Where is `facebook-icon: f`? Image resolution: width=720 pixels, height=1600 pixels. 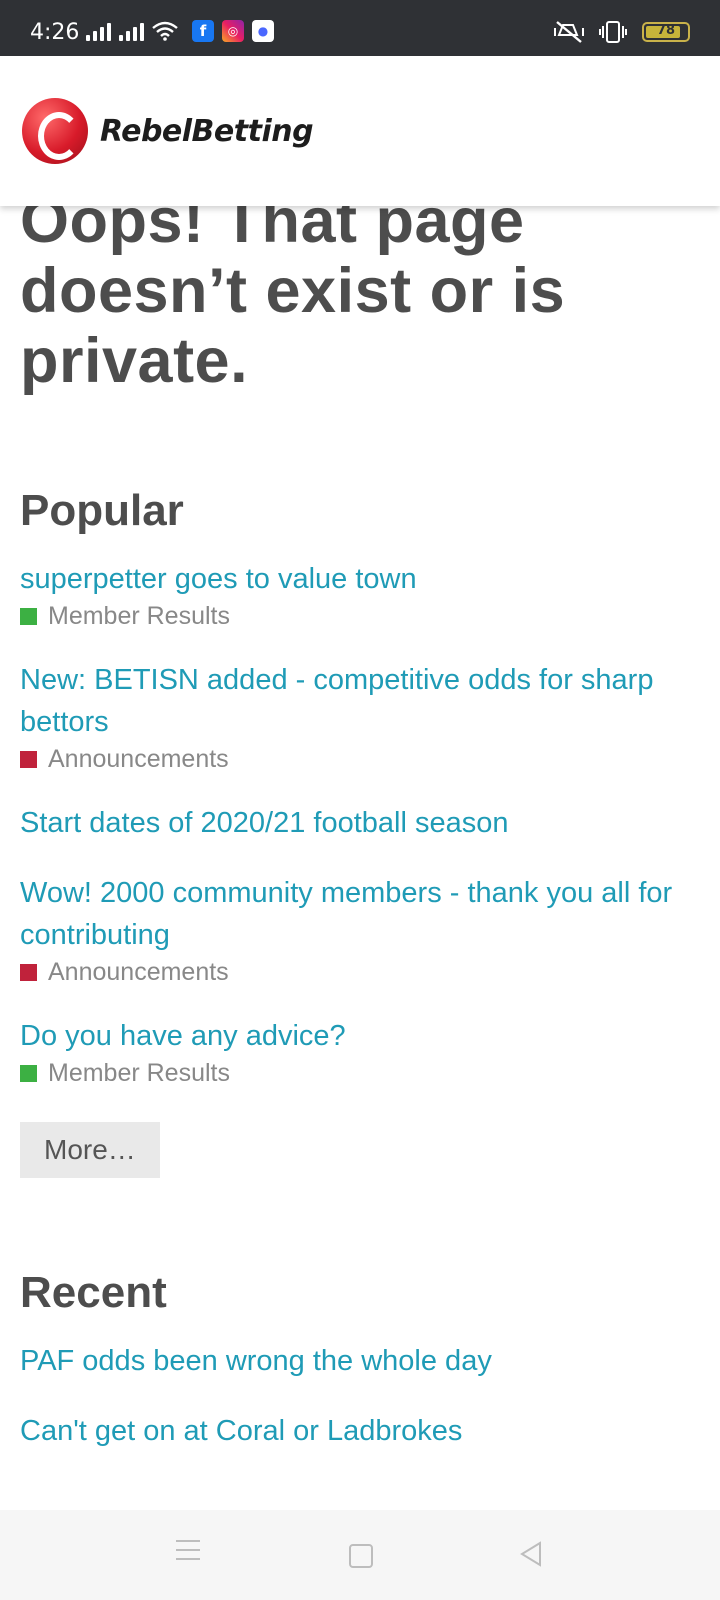 facebook-icon: f is located at coordinates (203, 31).